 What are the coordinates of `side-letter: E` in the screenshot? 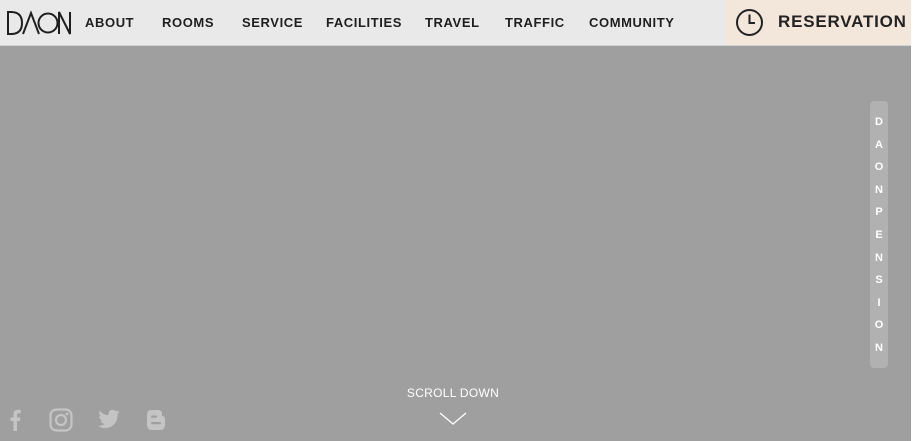 It's located at (879, 234).